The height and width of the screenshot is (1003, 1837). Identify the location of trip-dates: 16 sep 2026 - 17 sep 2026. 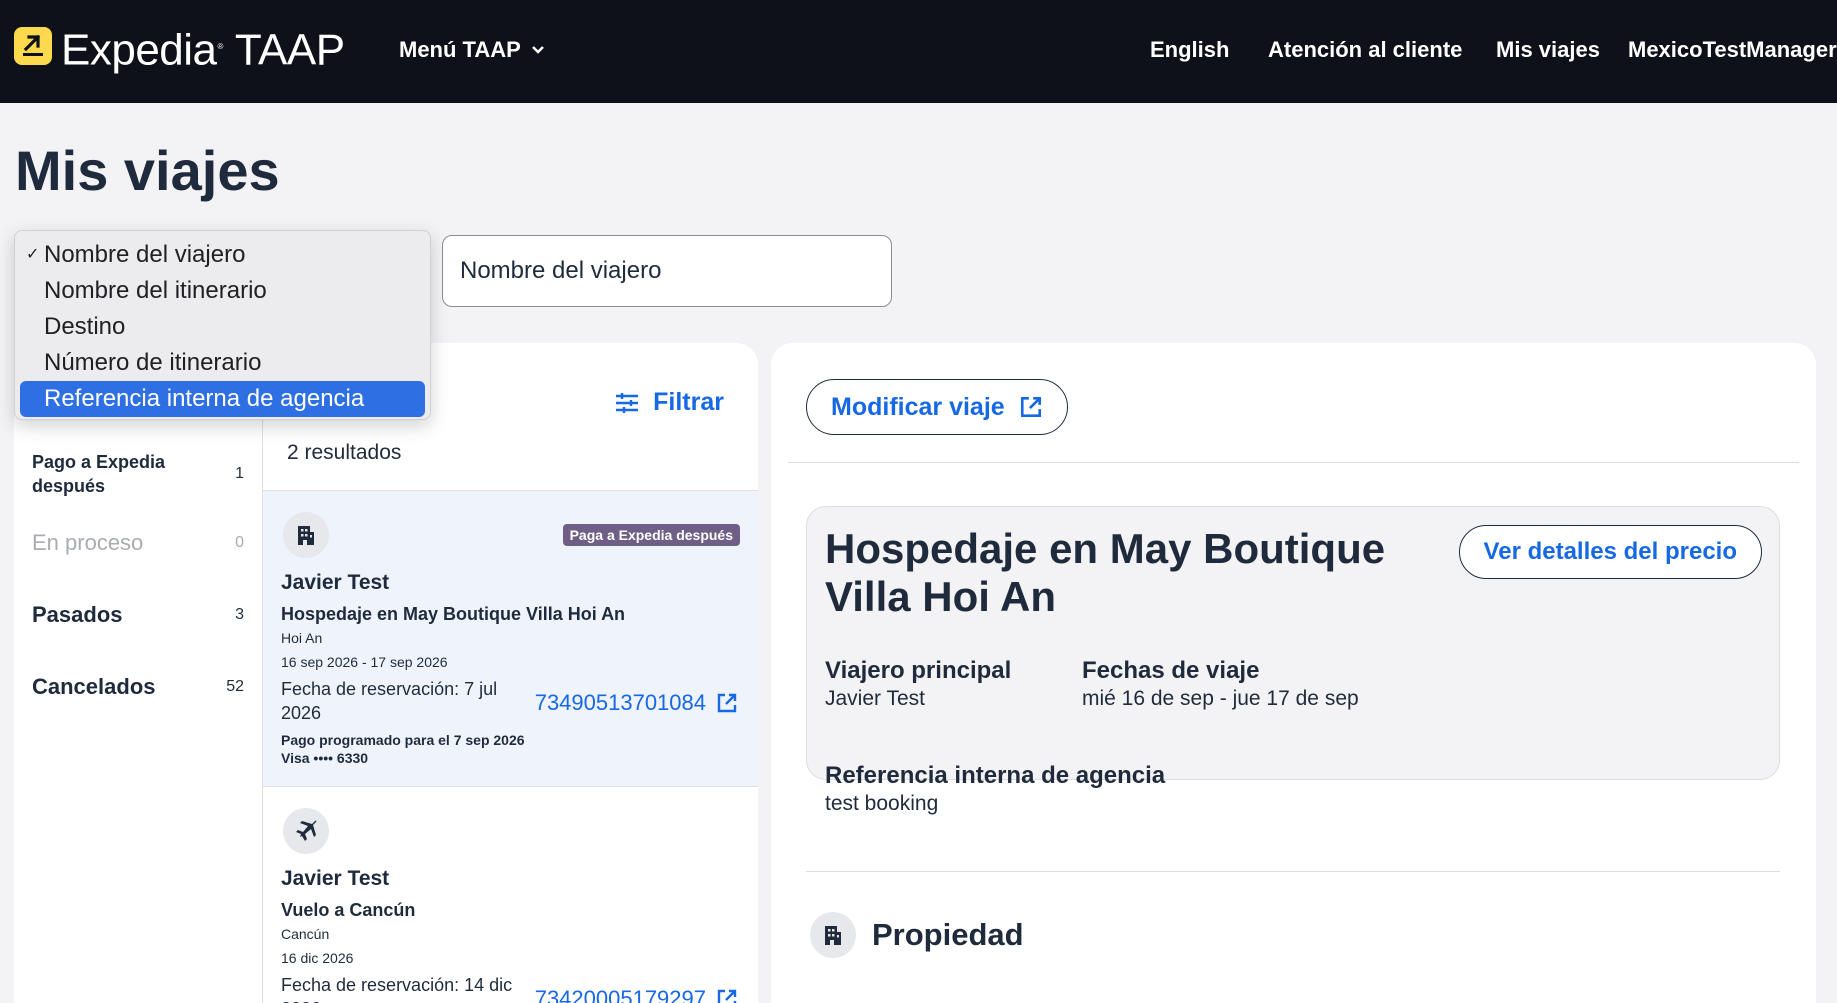
(364, 662).